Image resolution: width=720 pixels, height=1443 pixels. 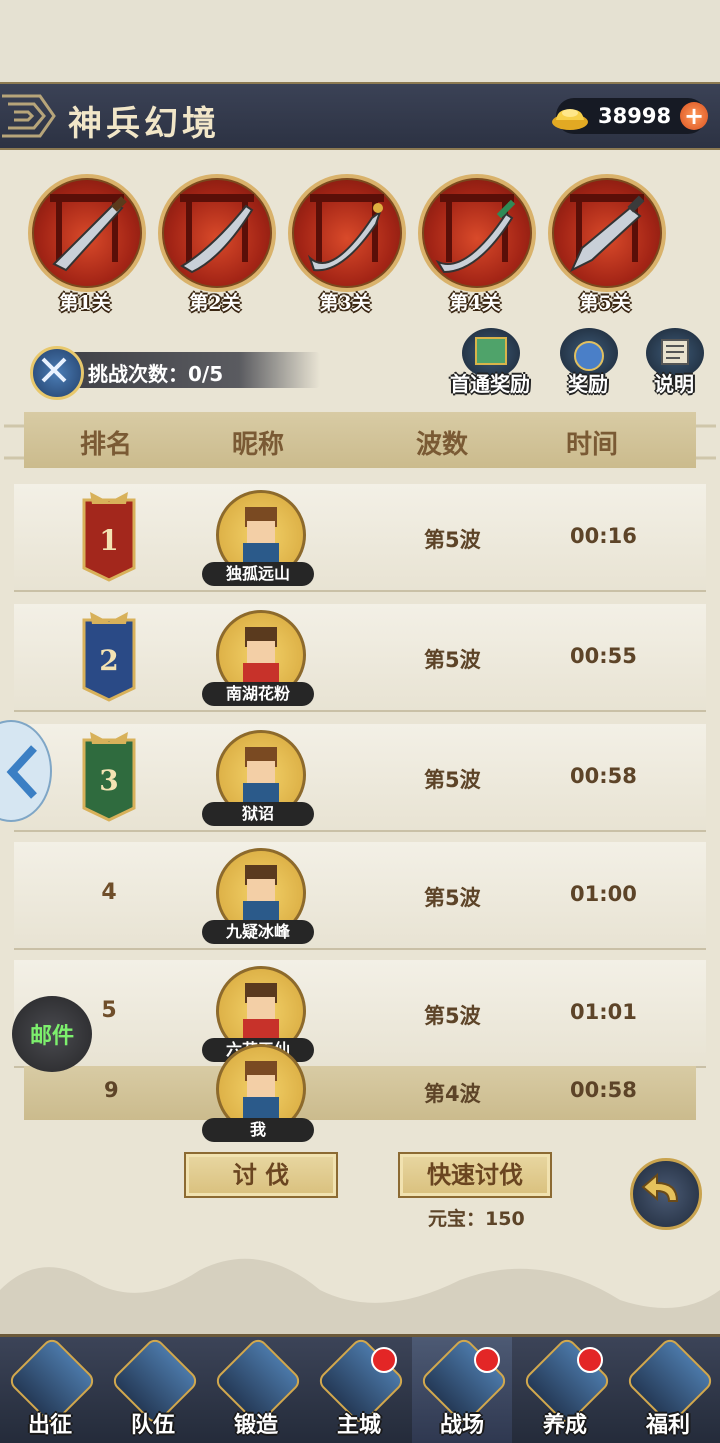 What do you see at coordinates (452, 1094) in the screenshot?
I see `my-wave-count: 第4波` at bounding box center [452, 1094].